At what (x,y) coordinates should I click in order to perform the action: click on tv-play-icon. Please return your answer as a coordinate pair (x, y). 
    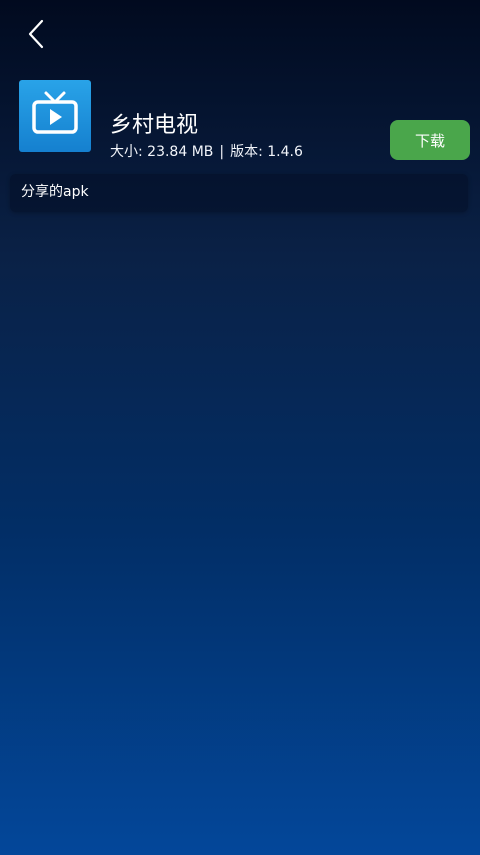
    Looking at the image, I should click on (55, 116).